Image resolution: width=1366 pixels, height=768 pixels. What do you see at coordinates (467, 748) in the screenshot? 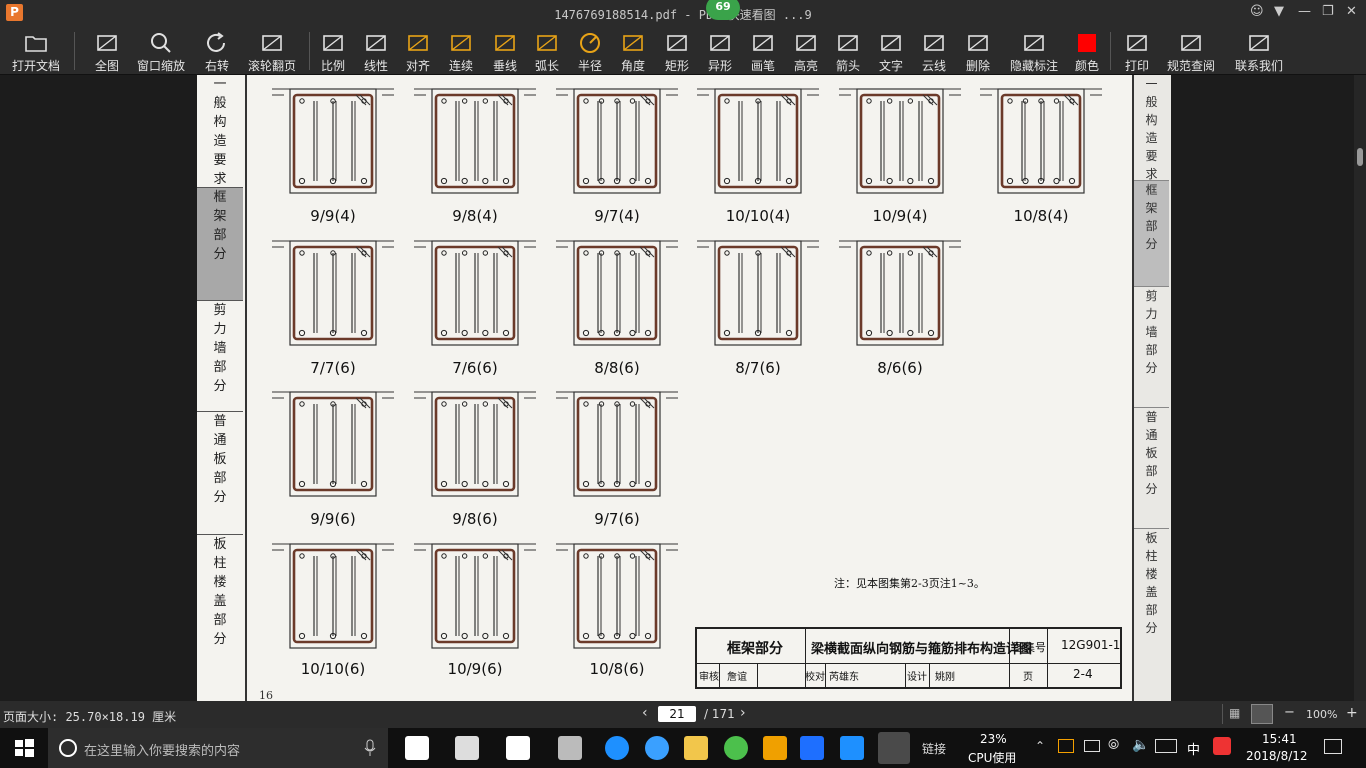
I see `fan-app-icon` at bounding box center [467, 748].